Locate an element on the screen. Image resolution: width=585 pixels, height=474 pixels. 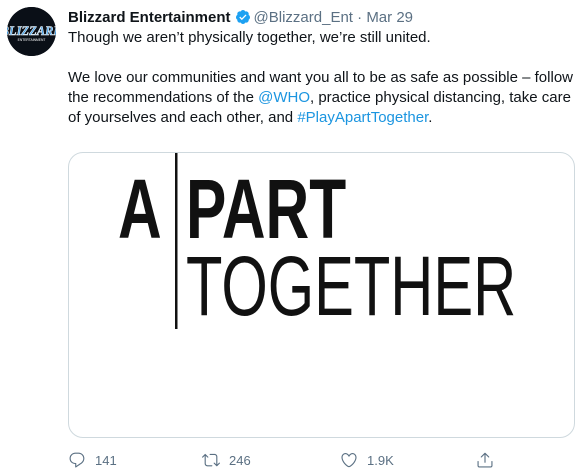
heart-icon is located at coordinates (349, 460).